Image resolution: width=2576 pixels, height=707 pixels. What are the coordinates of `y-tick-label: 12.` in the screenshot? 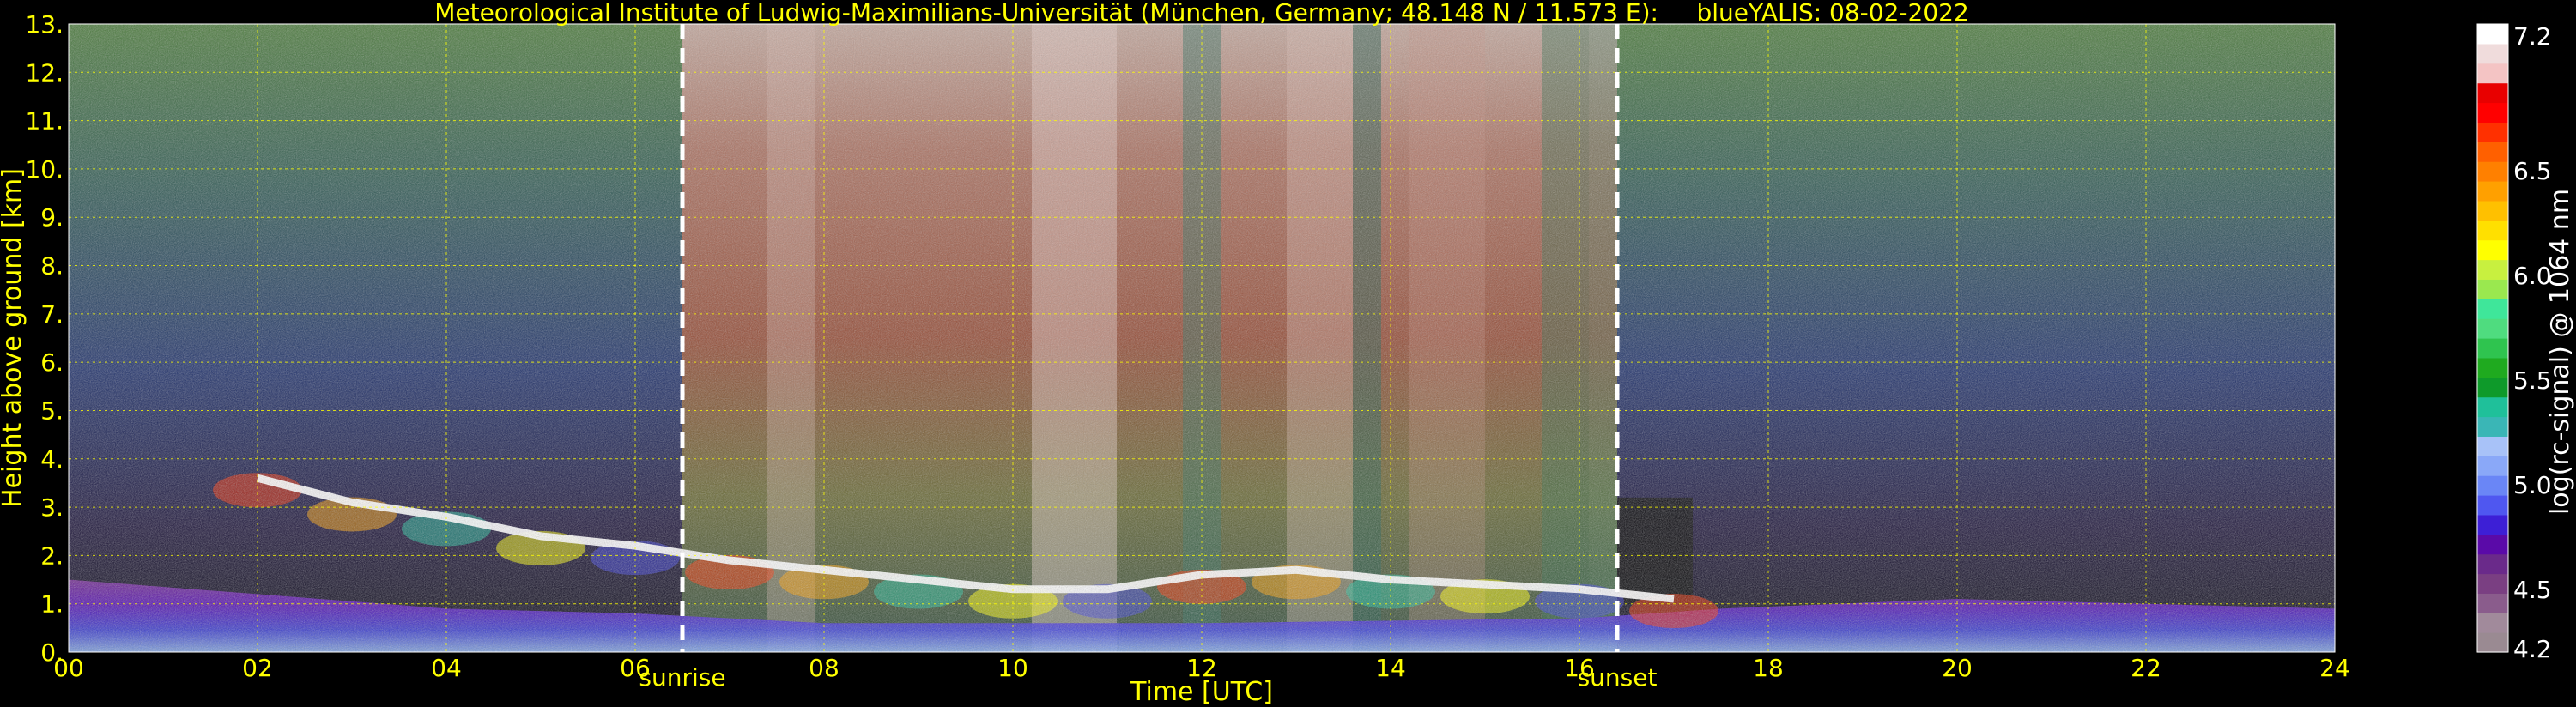 It's located at (44, 72).